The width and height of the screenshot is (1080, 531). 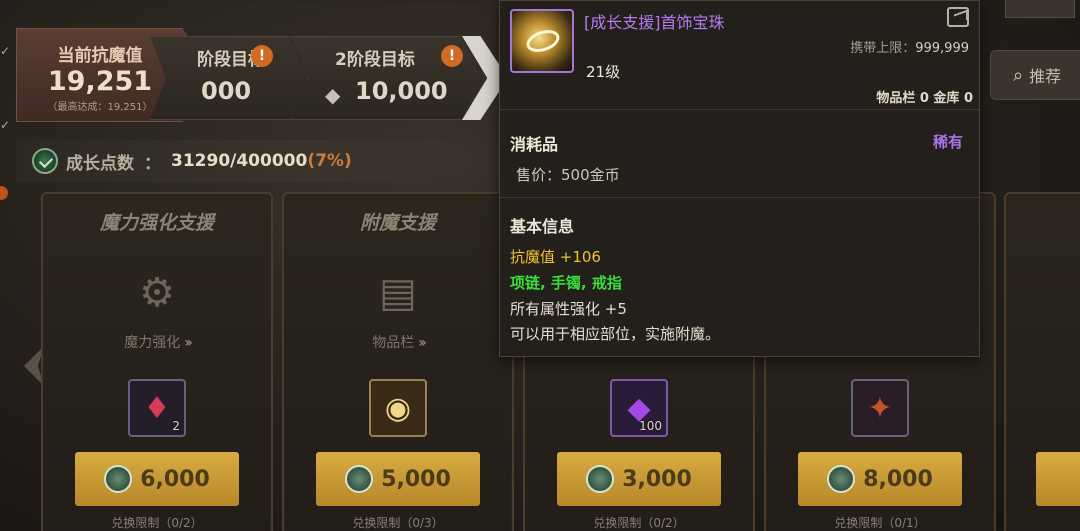 What do you see at coordinates (942, 48) in the screenshot?
I see `carry-limit-value: 999,999` at bounding box center [942, 48].